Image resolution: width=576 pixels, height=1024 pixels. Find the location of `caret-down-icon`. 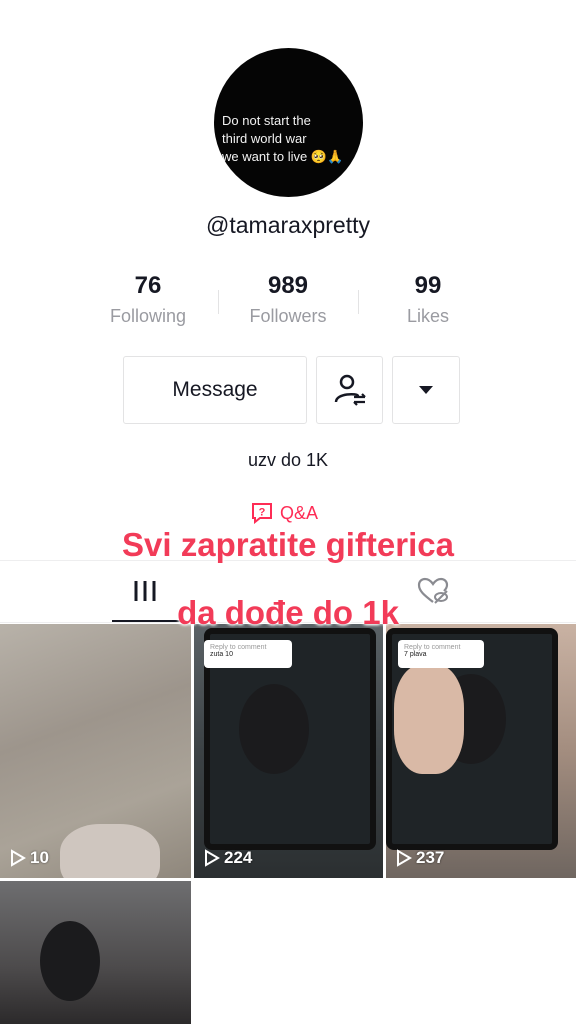

caret-down-icon is located at coordinates (426, 390).